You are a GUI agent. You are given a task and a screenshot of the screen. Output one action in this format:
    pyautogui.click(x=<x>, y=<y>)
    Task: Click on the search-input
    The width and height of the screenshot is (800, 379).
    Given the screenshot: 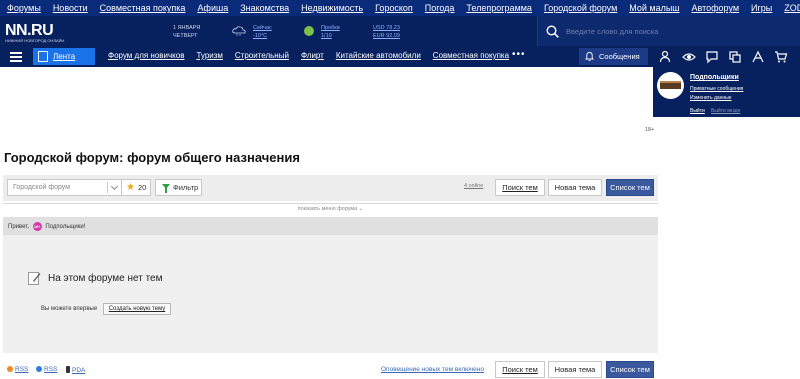 What is the action you would take?
    pyautogui.click(x=680, y=31)
    